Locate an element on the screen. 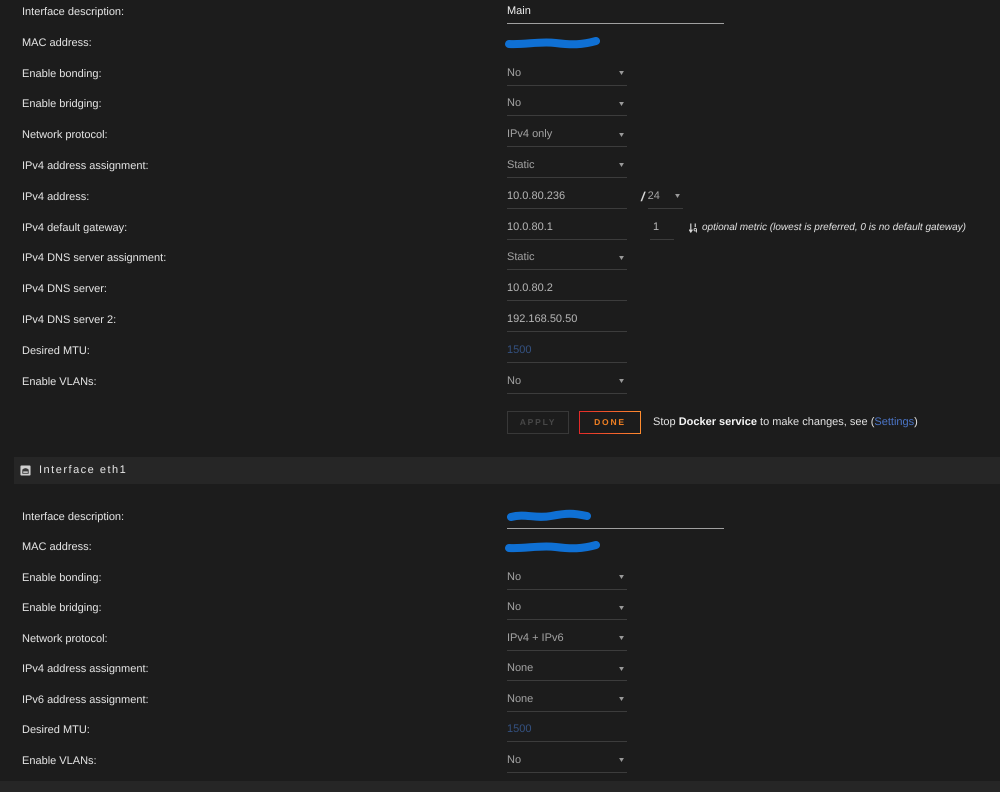 The image size is (1000, 792). dropdown: IPv4 only is located at coordinates (567, 135).